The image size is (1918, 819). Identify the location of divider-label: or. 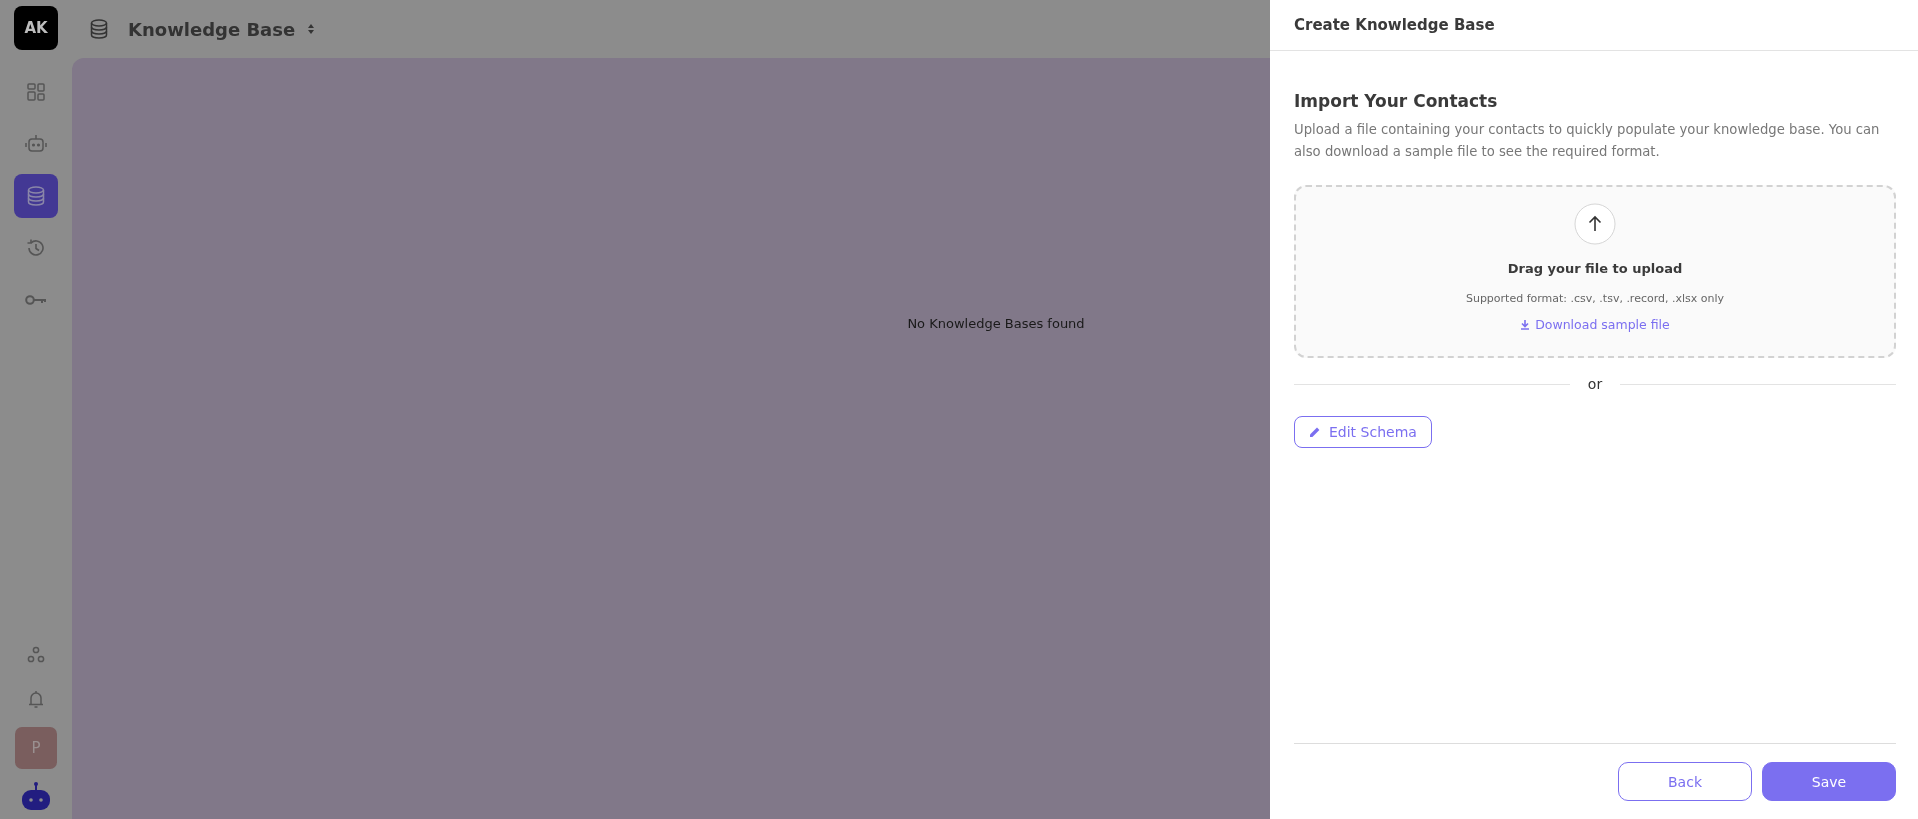
(1595, 384).